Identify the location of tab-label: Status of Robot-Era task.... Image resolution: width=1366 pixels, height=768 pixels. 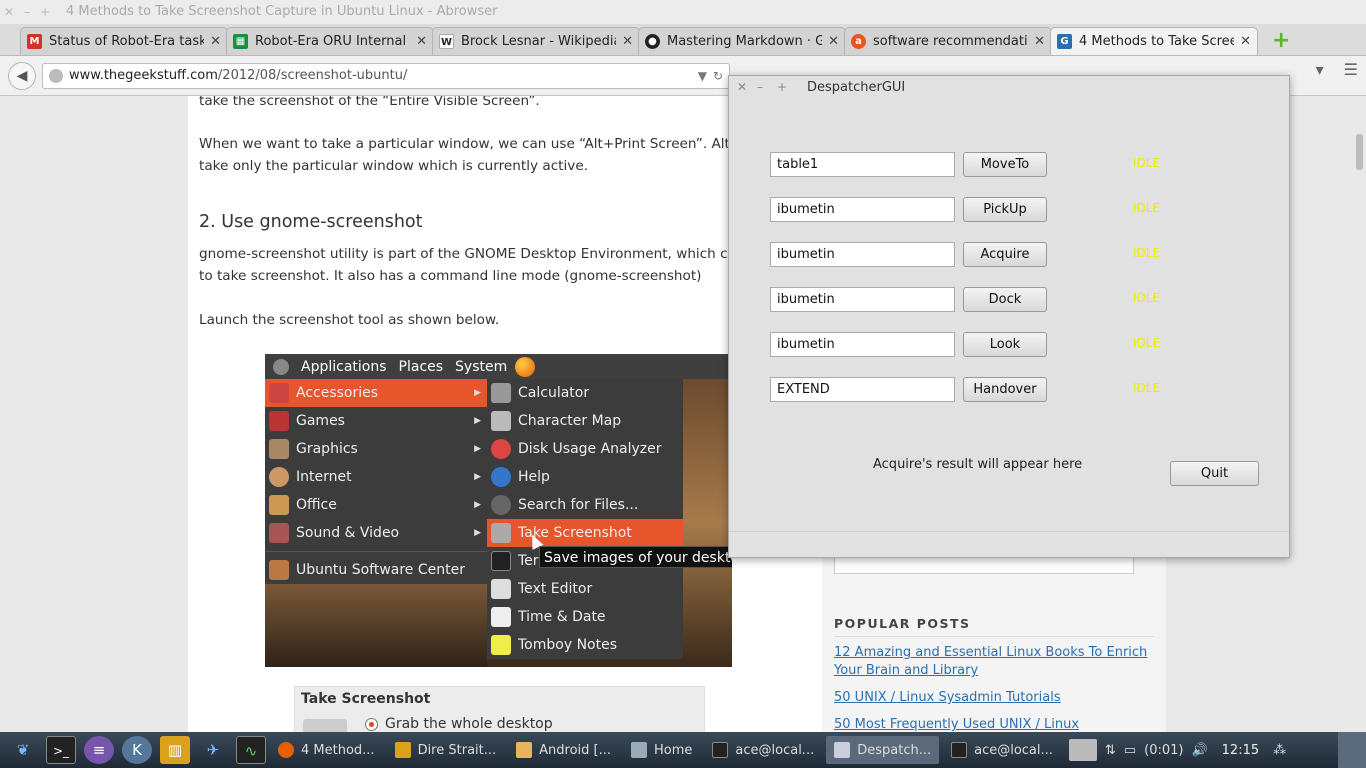
(127, 41).